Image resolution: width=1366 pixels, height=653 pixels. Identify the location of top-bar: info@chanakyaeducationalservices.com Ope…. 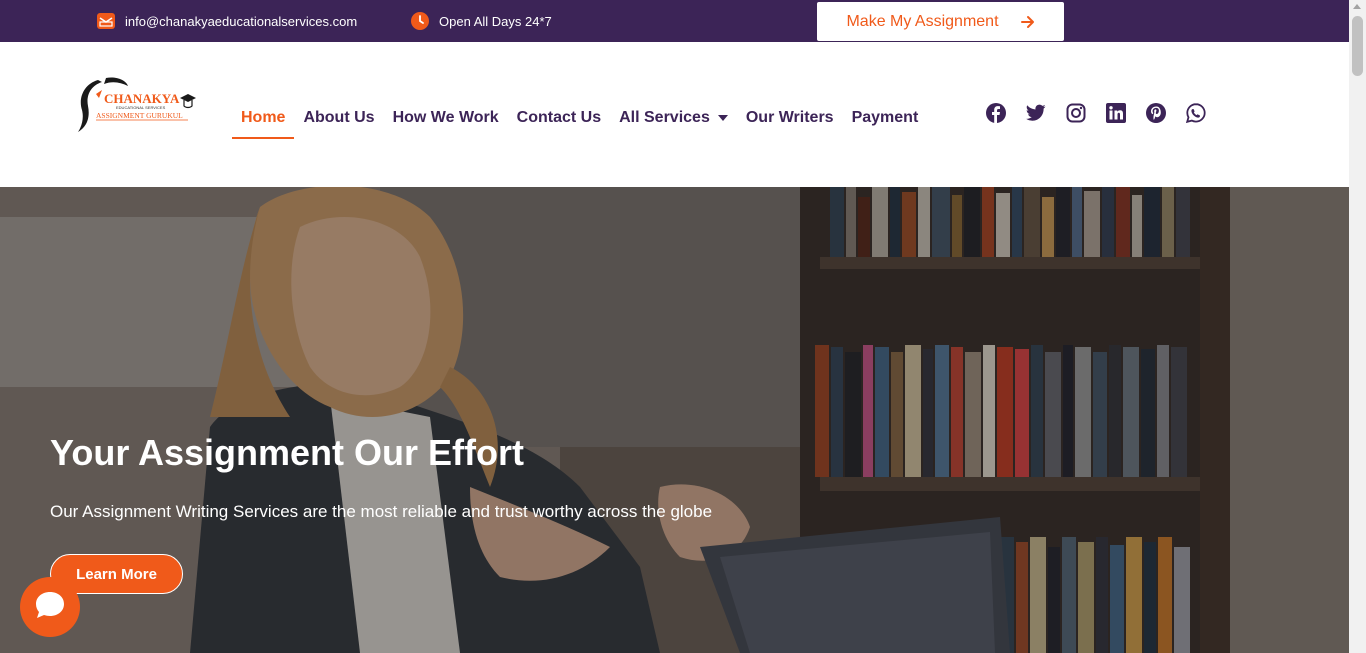
(674, 21).